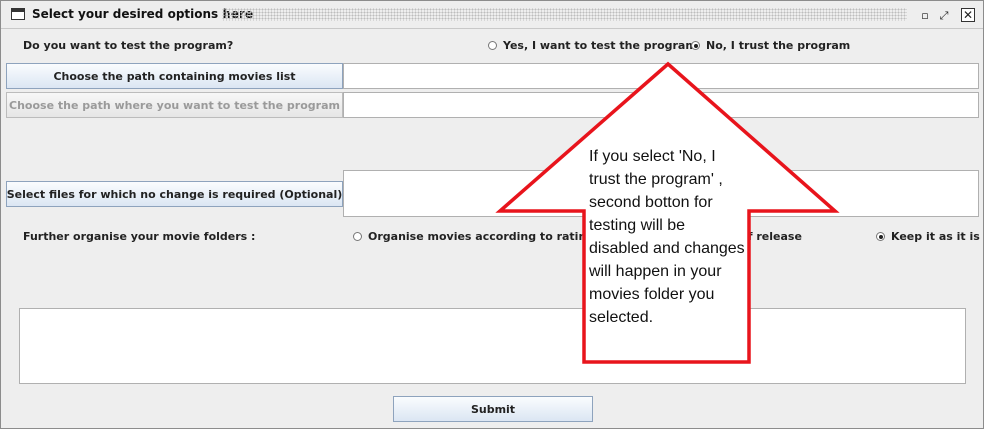 The width and height of the screenshot is (984, 429). Describe the element at coordinates (968, 15) in the screenshot. I see `close-icon: ✕` at that location.